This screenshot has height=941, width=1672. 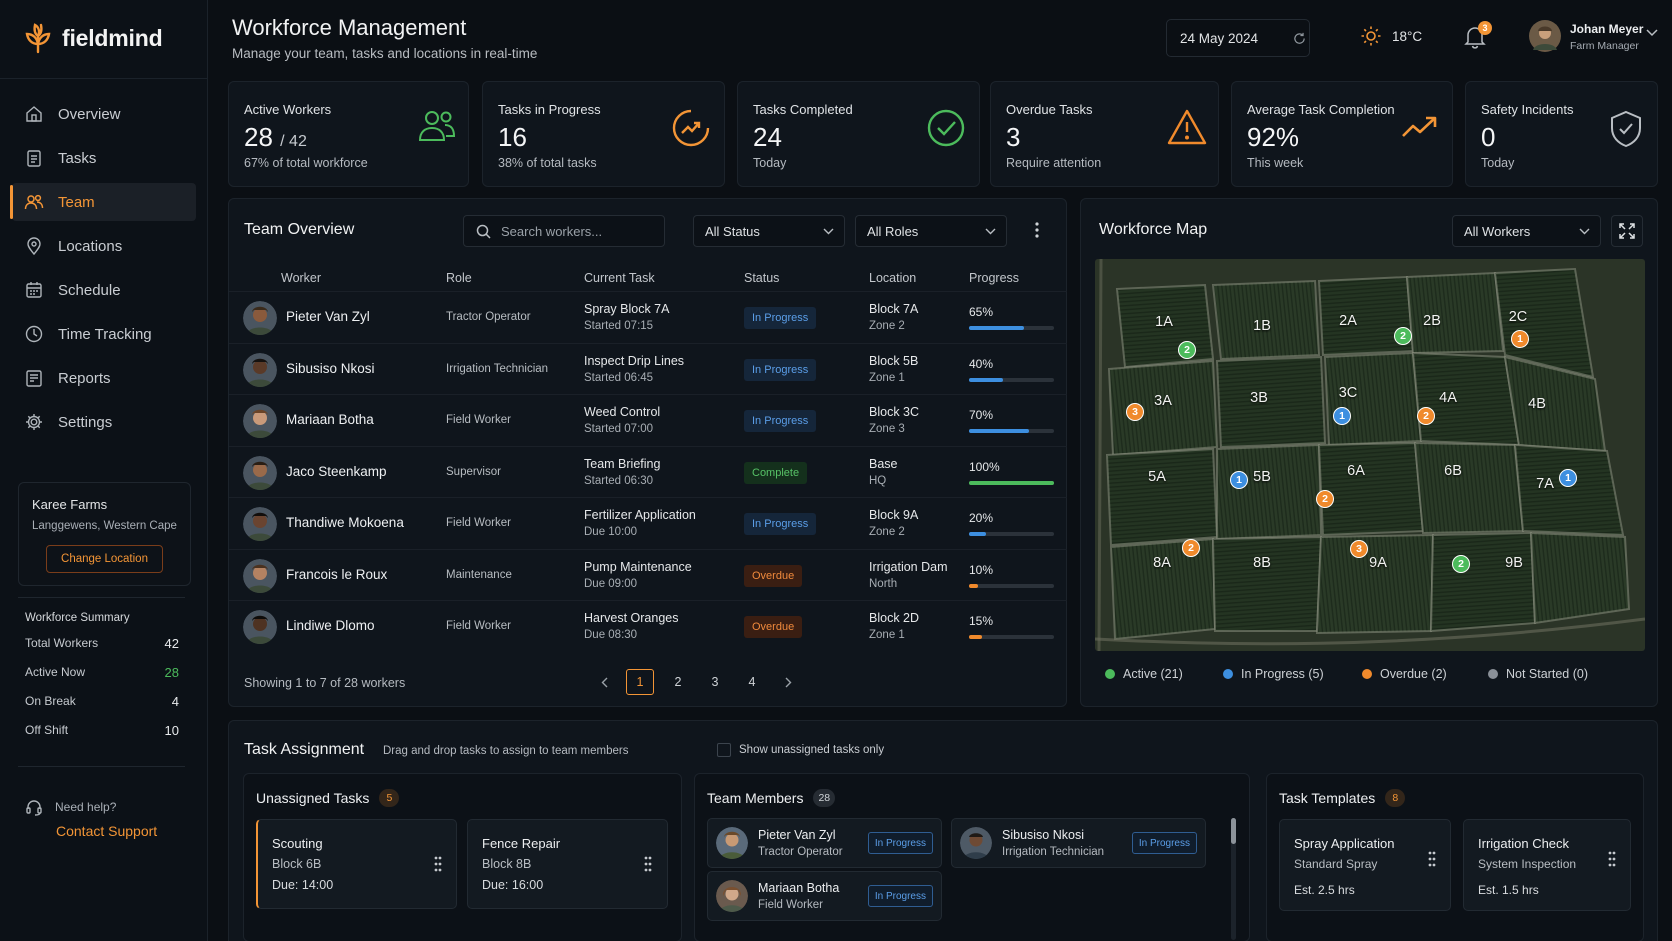 I want to click on worker-name: Lindiwe Dlomo, so click(x=330, y=625).